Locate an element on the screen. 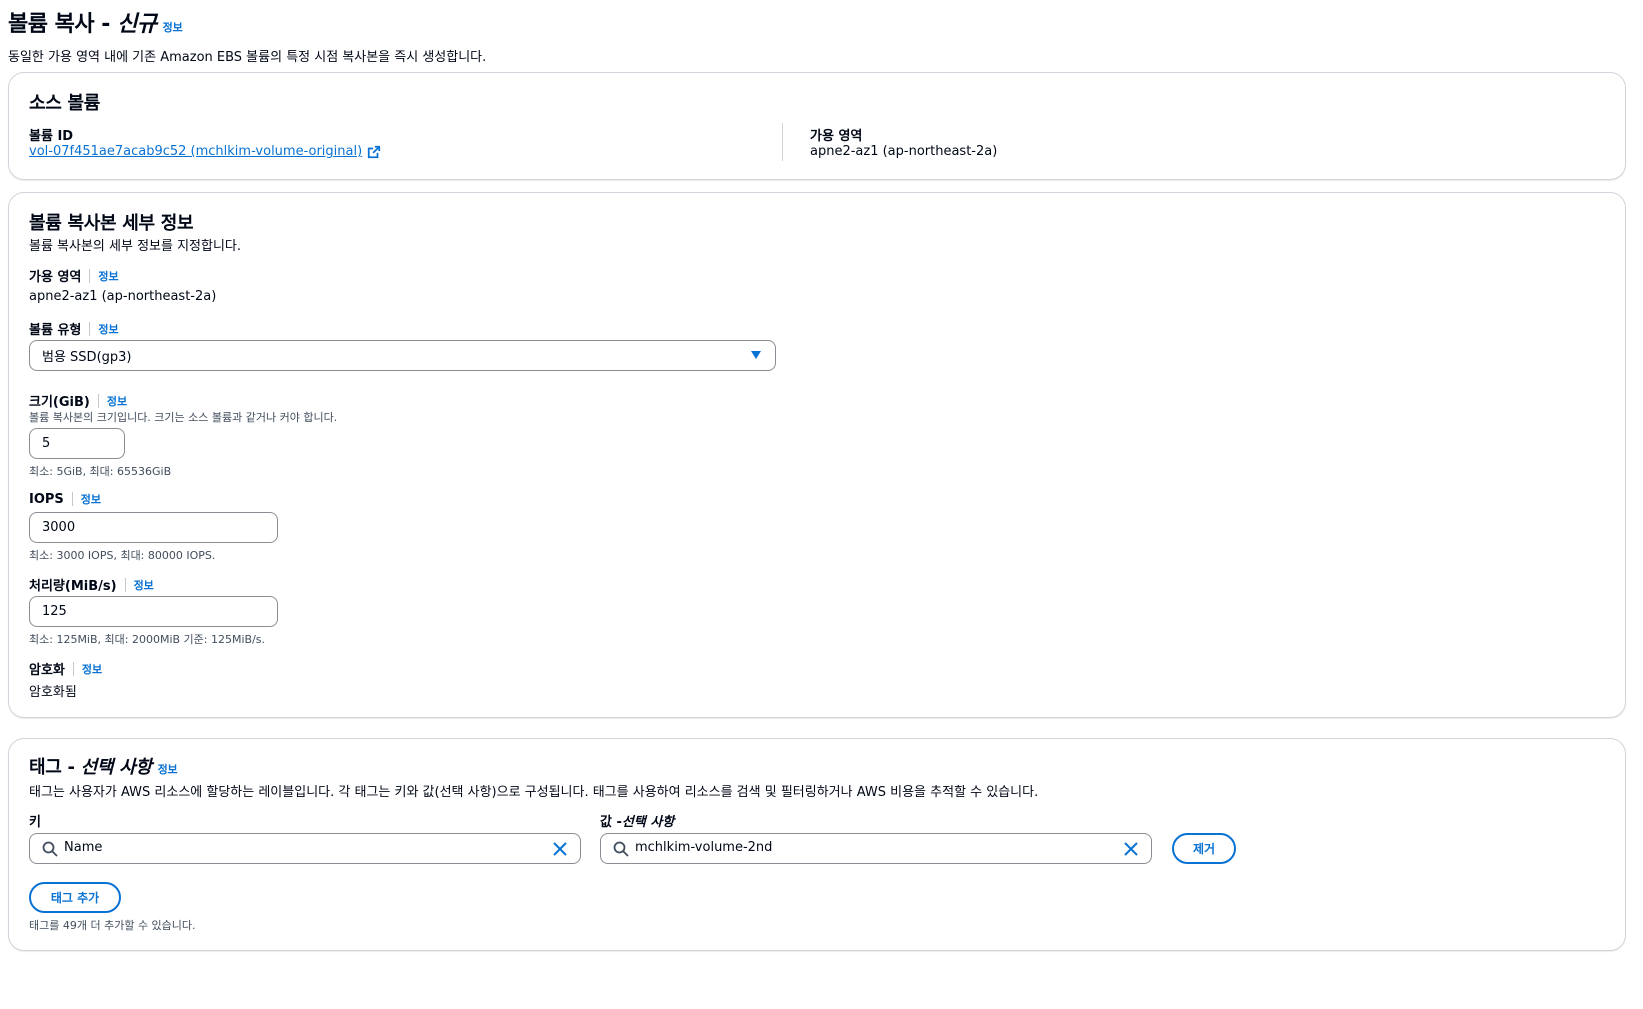  tag-value-label: 값 - 선택 사항 is located at coordinates (637, 820).